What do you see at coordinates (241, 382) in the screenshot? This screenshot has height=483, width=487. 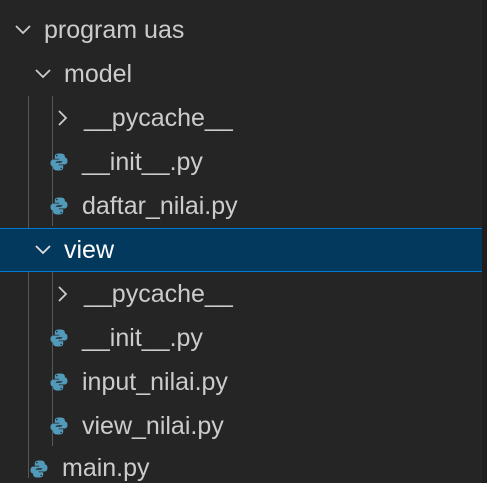 I see `file-input-nilai-py: input_nilai.py` at bounding box center [241, 382].